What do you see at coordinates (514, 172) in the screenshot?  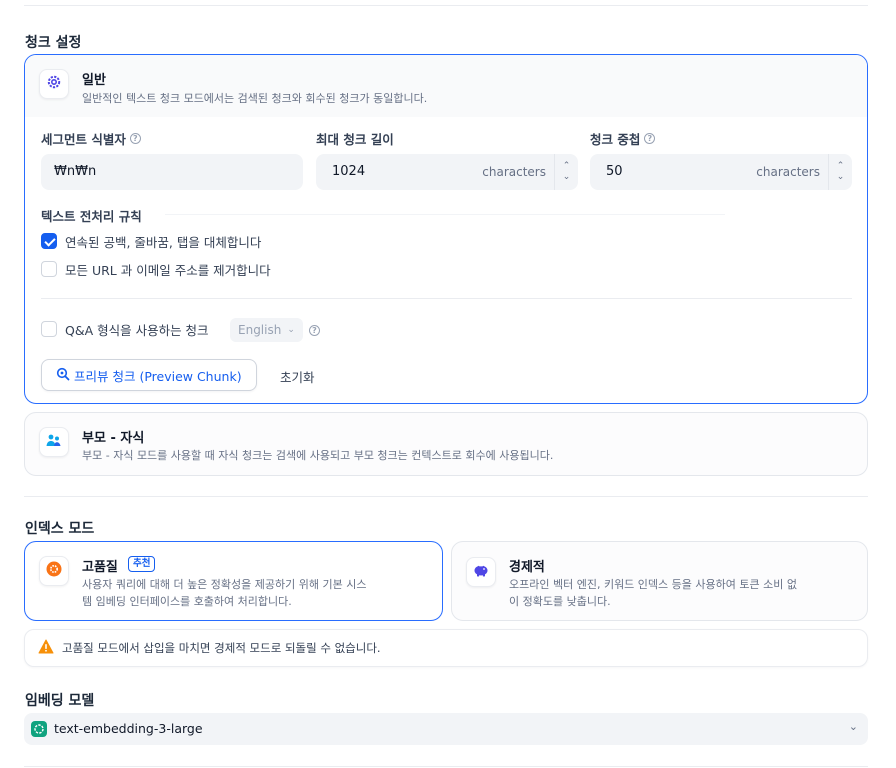 I see `max-length-unit: characters` at bounding box center [514, 172].